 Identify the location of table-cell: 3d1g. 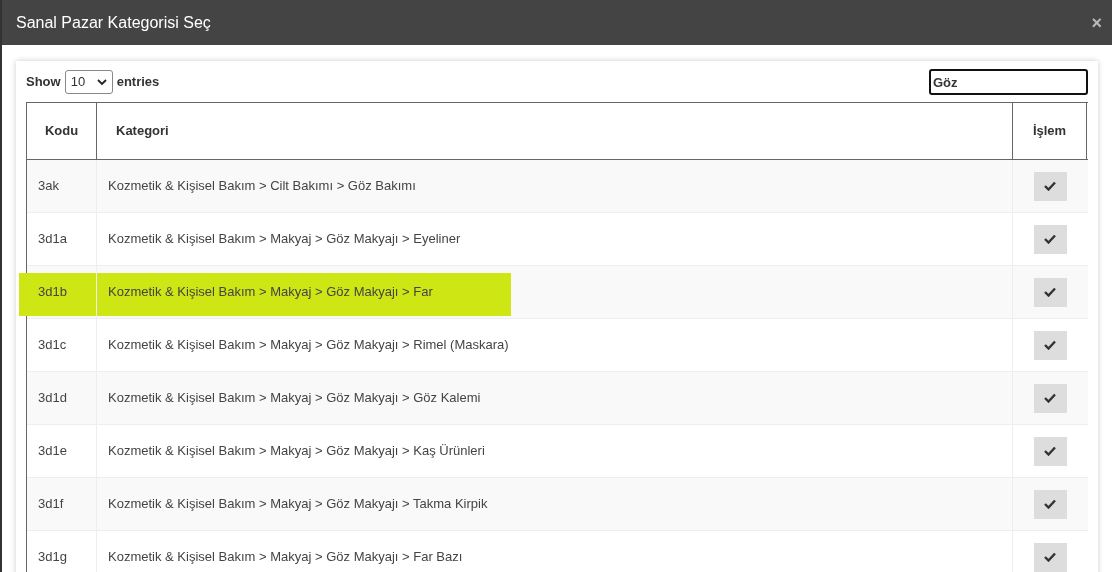
(62, 551).